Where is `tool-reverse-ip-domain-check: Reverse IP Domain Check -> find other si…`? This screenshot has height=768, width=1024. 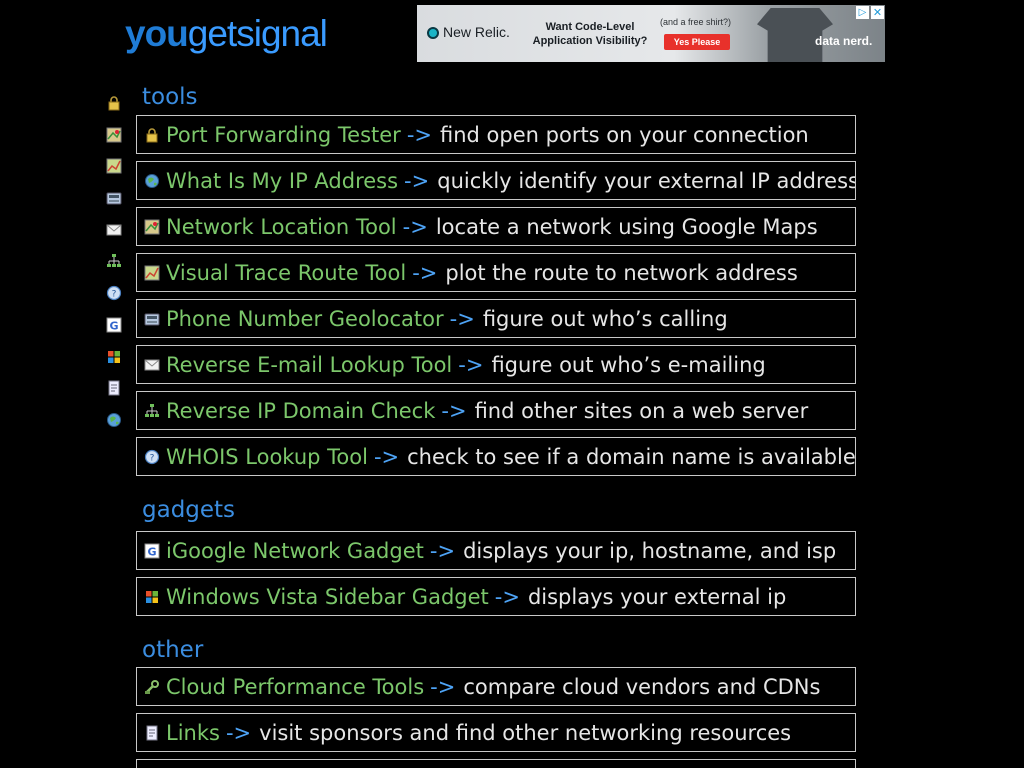 tool-reverse-ip-domain-check: Reverse IP Domain Check -> find other si… is located at coordinates (496, 410).